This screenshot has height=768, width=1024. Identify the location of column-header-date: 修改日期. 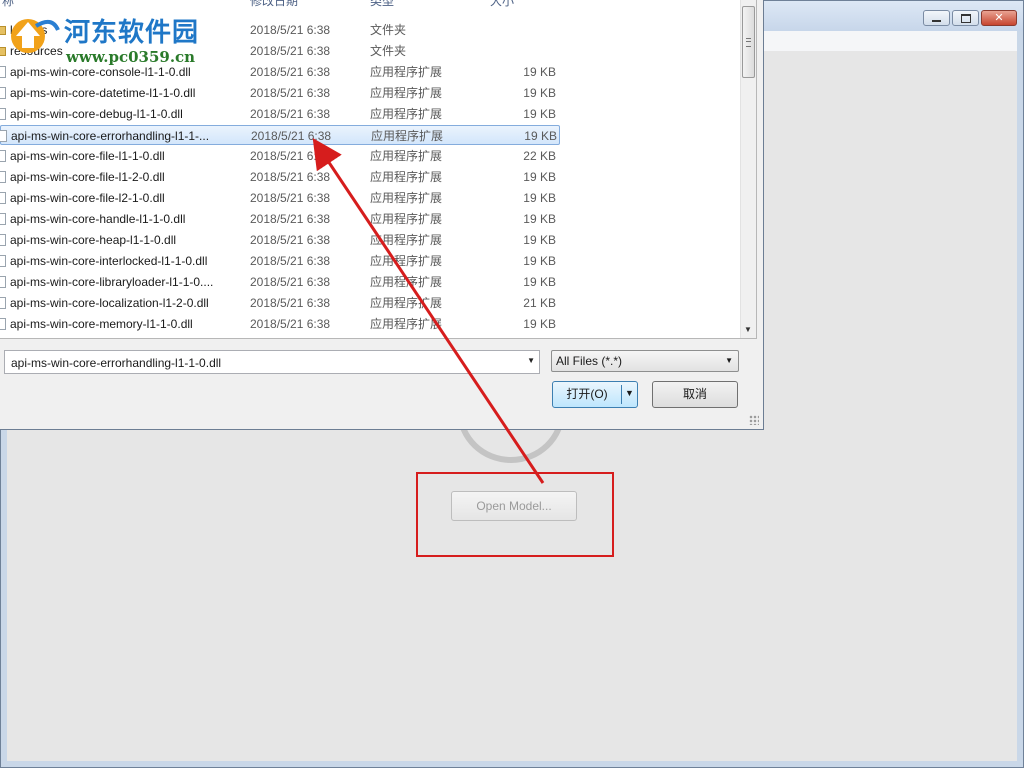
(274, 4).